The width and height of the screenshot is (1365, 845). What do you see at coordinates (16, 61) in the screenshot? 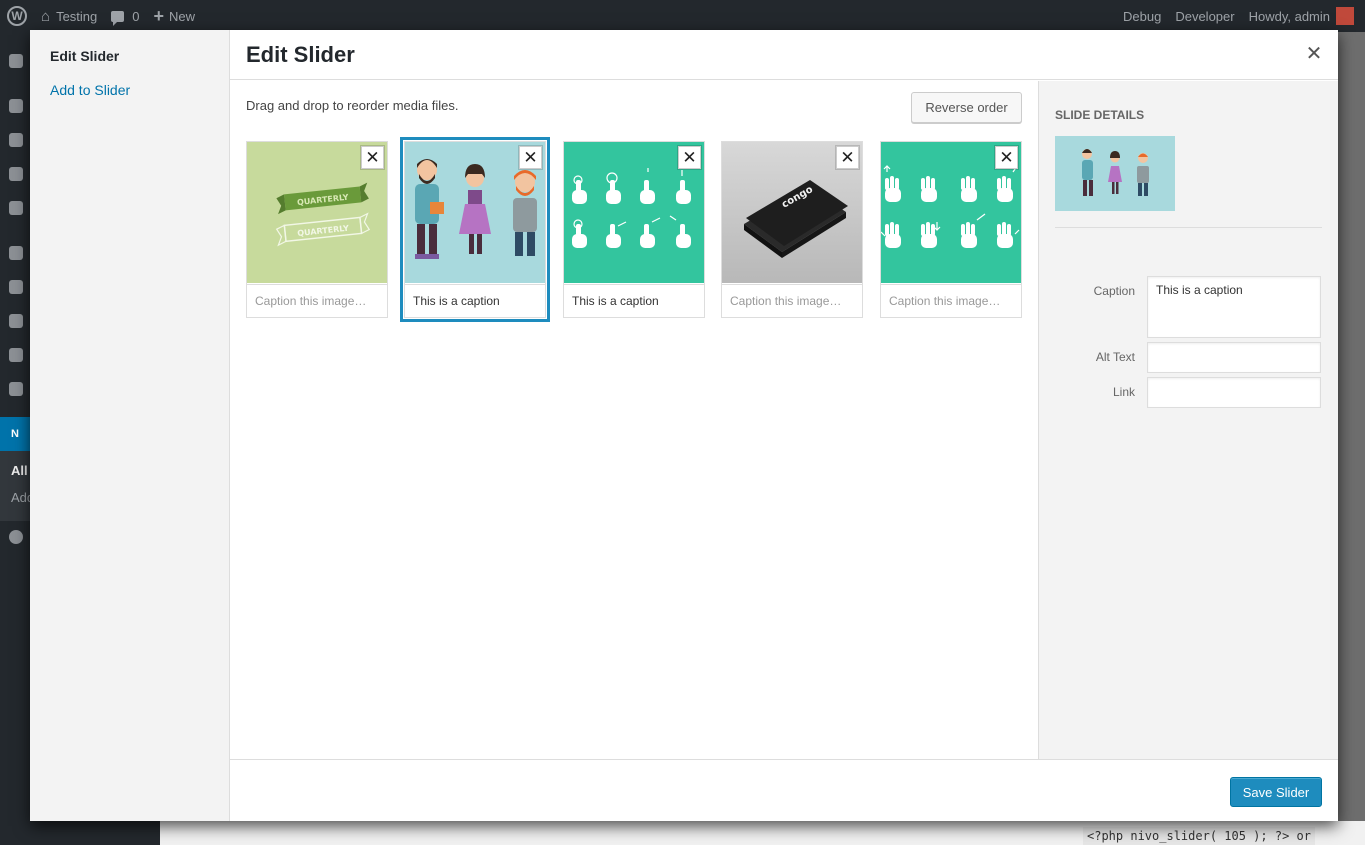
I see `dashboard-icon` at bounding box center [16, 61].